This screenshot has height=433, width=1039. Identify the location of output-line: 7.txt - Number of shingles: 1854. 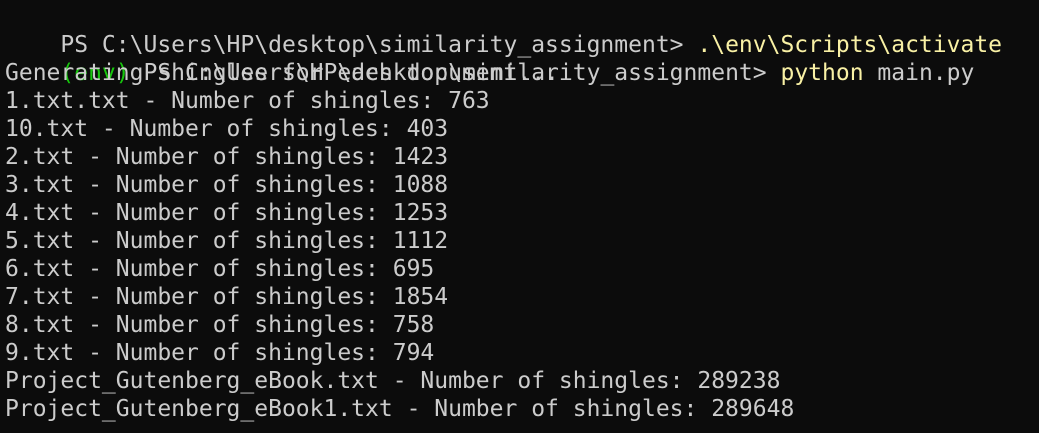
(227, 297).